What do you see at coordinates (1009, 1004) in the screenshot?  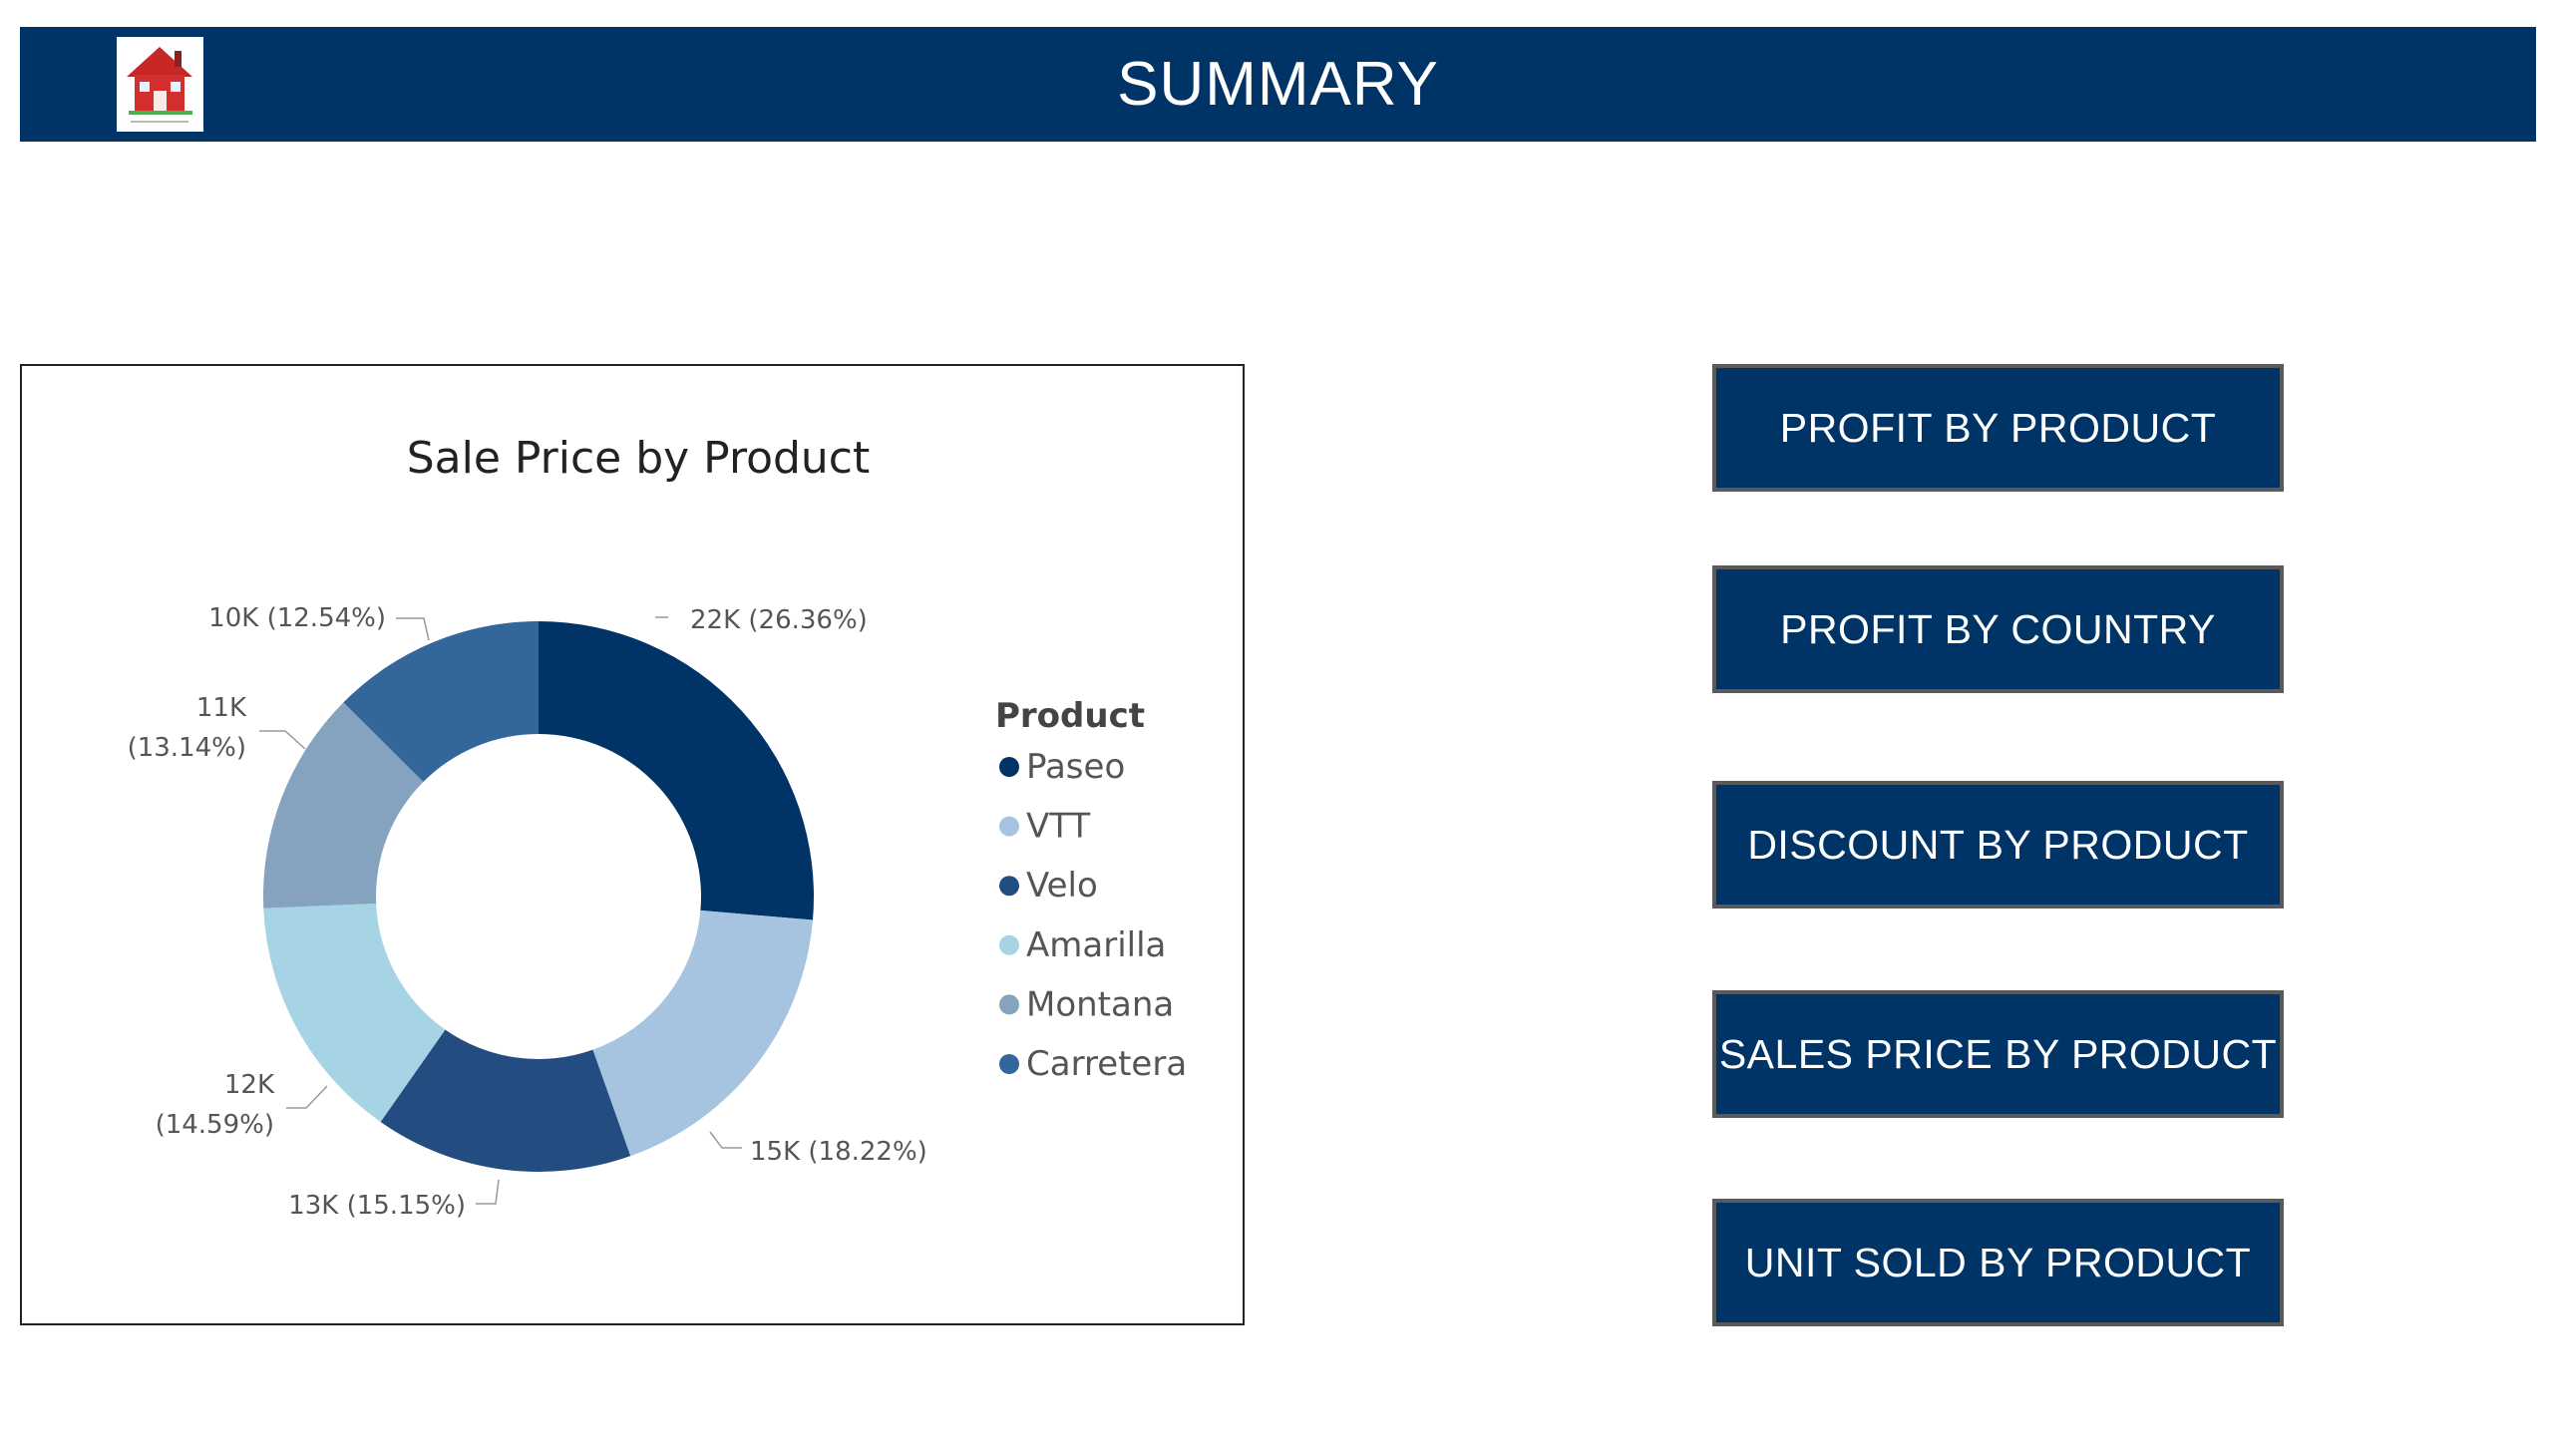 I see `legend-marker-montana` at bounding box center [1009, 1004].